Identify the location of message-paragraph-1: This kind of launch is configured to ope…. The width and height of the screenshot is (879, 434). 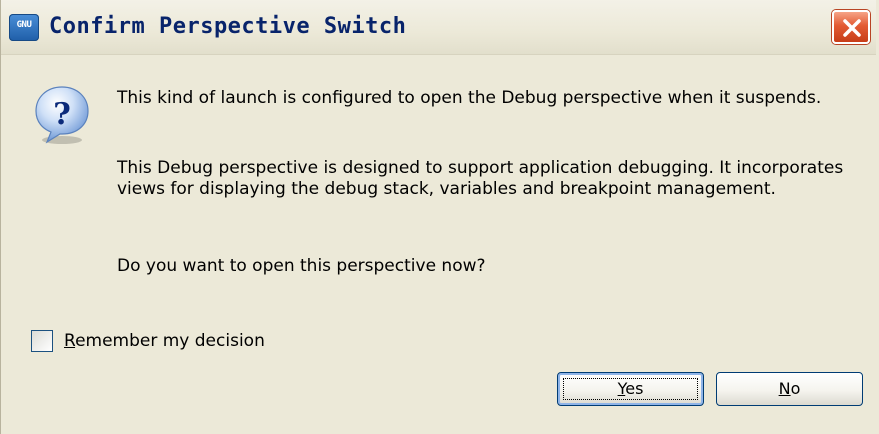
(469, 98).